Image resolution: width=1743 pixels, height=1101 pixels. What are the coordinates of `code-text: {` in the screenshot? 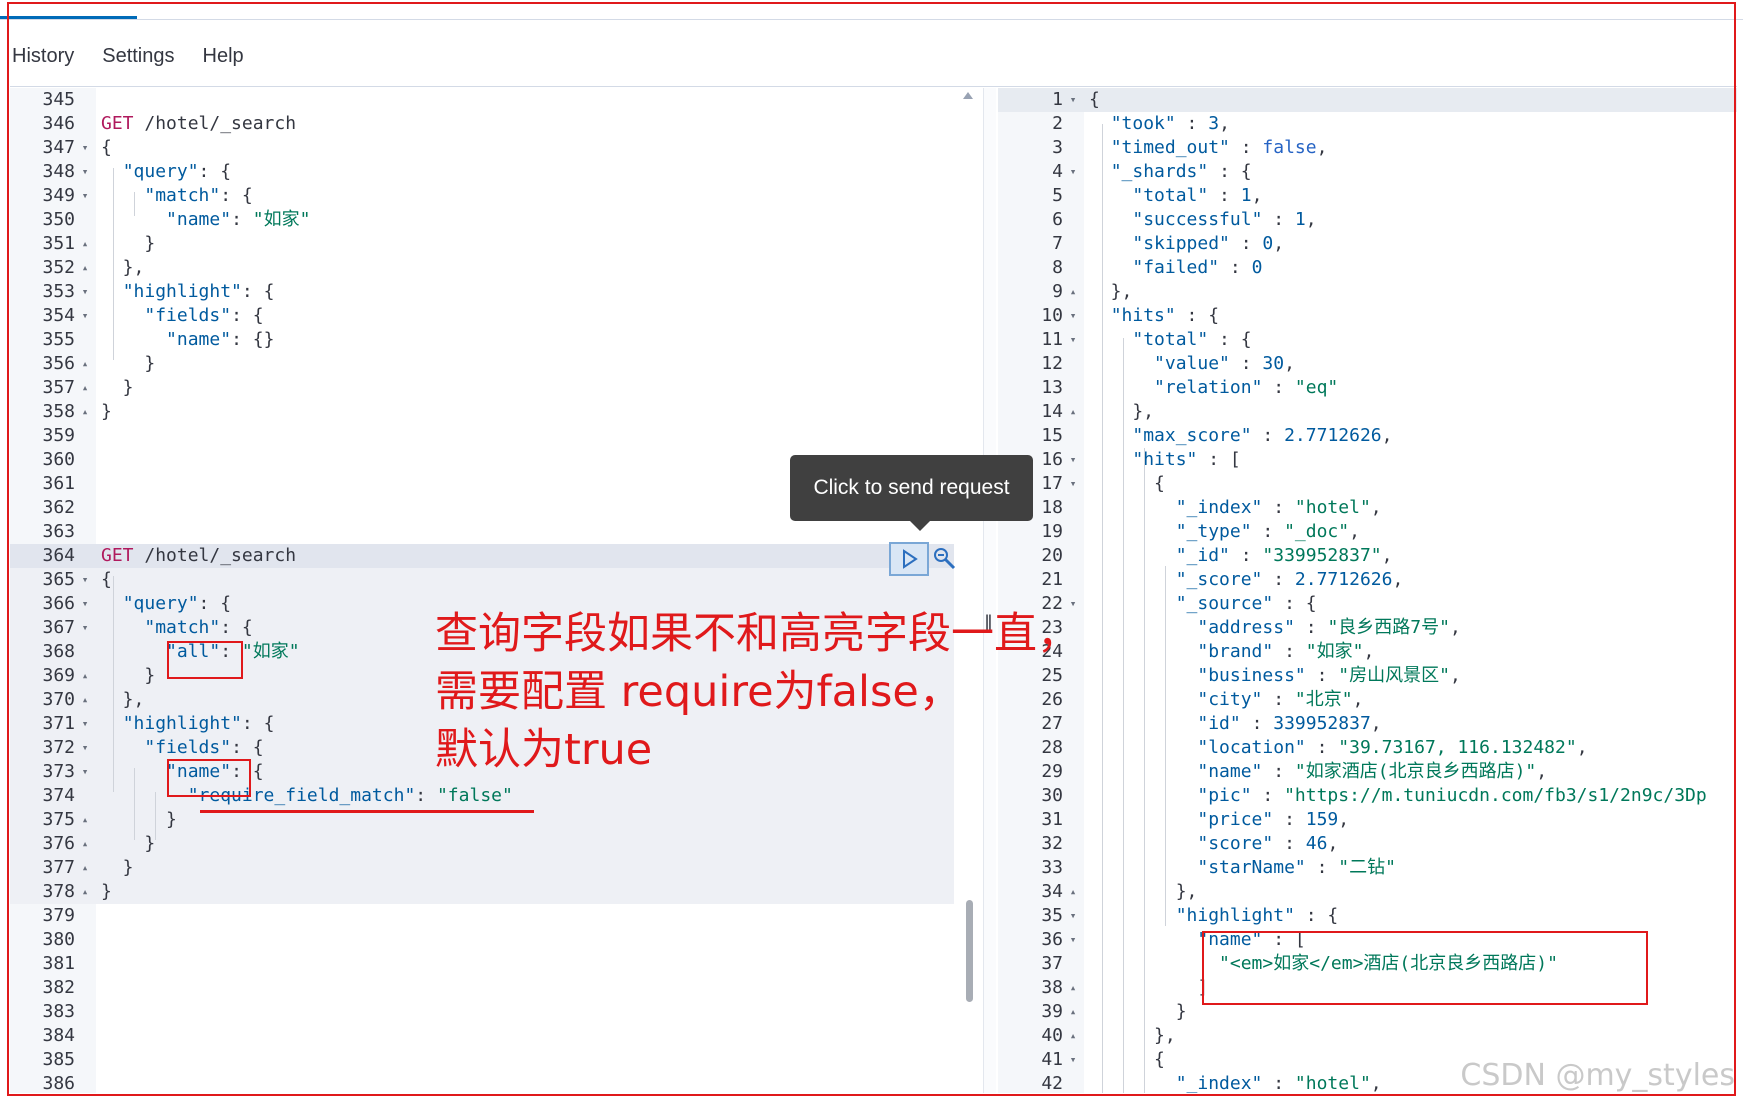 It's located at (1094, 100).